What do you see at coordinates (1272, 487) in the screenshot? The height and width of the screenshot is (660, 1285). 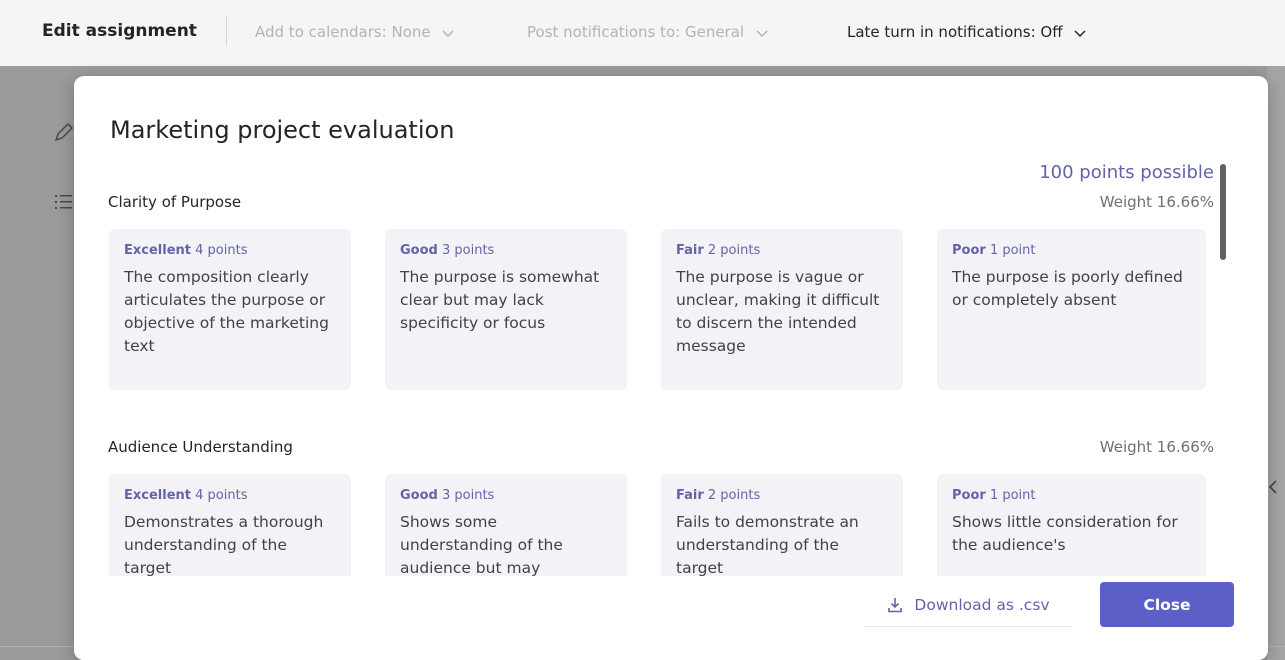 I see `chevron-left-icon` at bounding box center [1272, 487].